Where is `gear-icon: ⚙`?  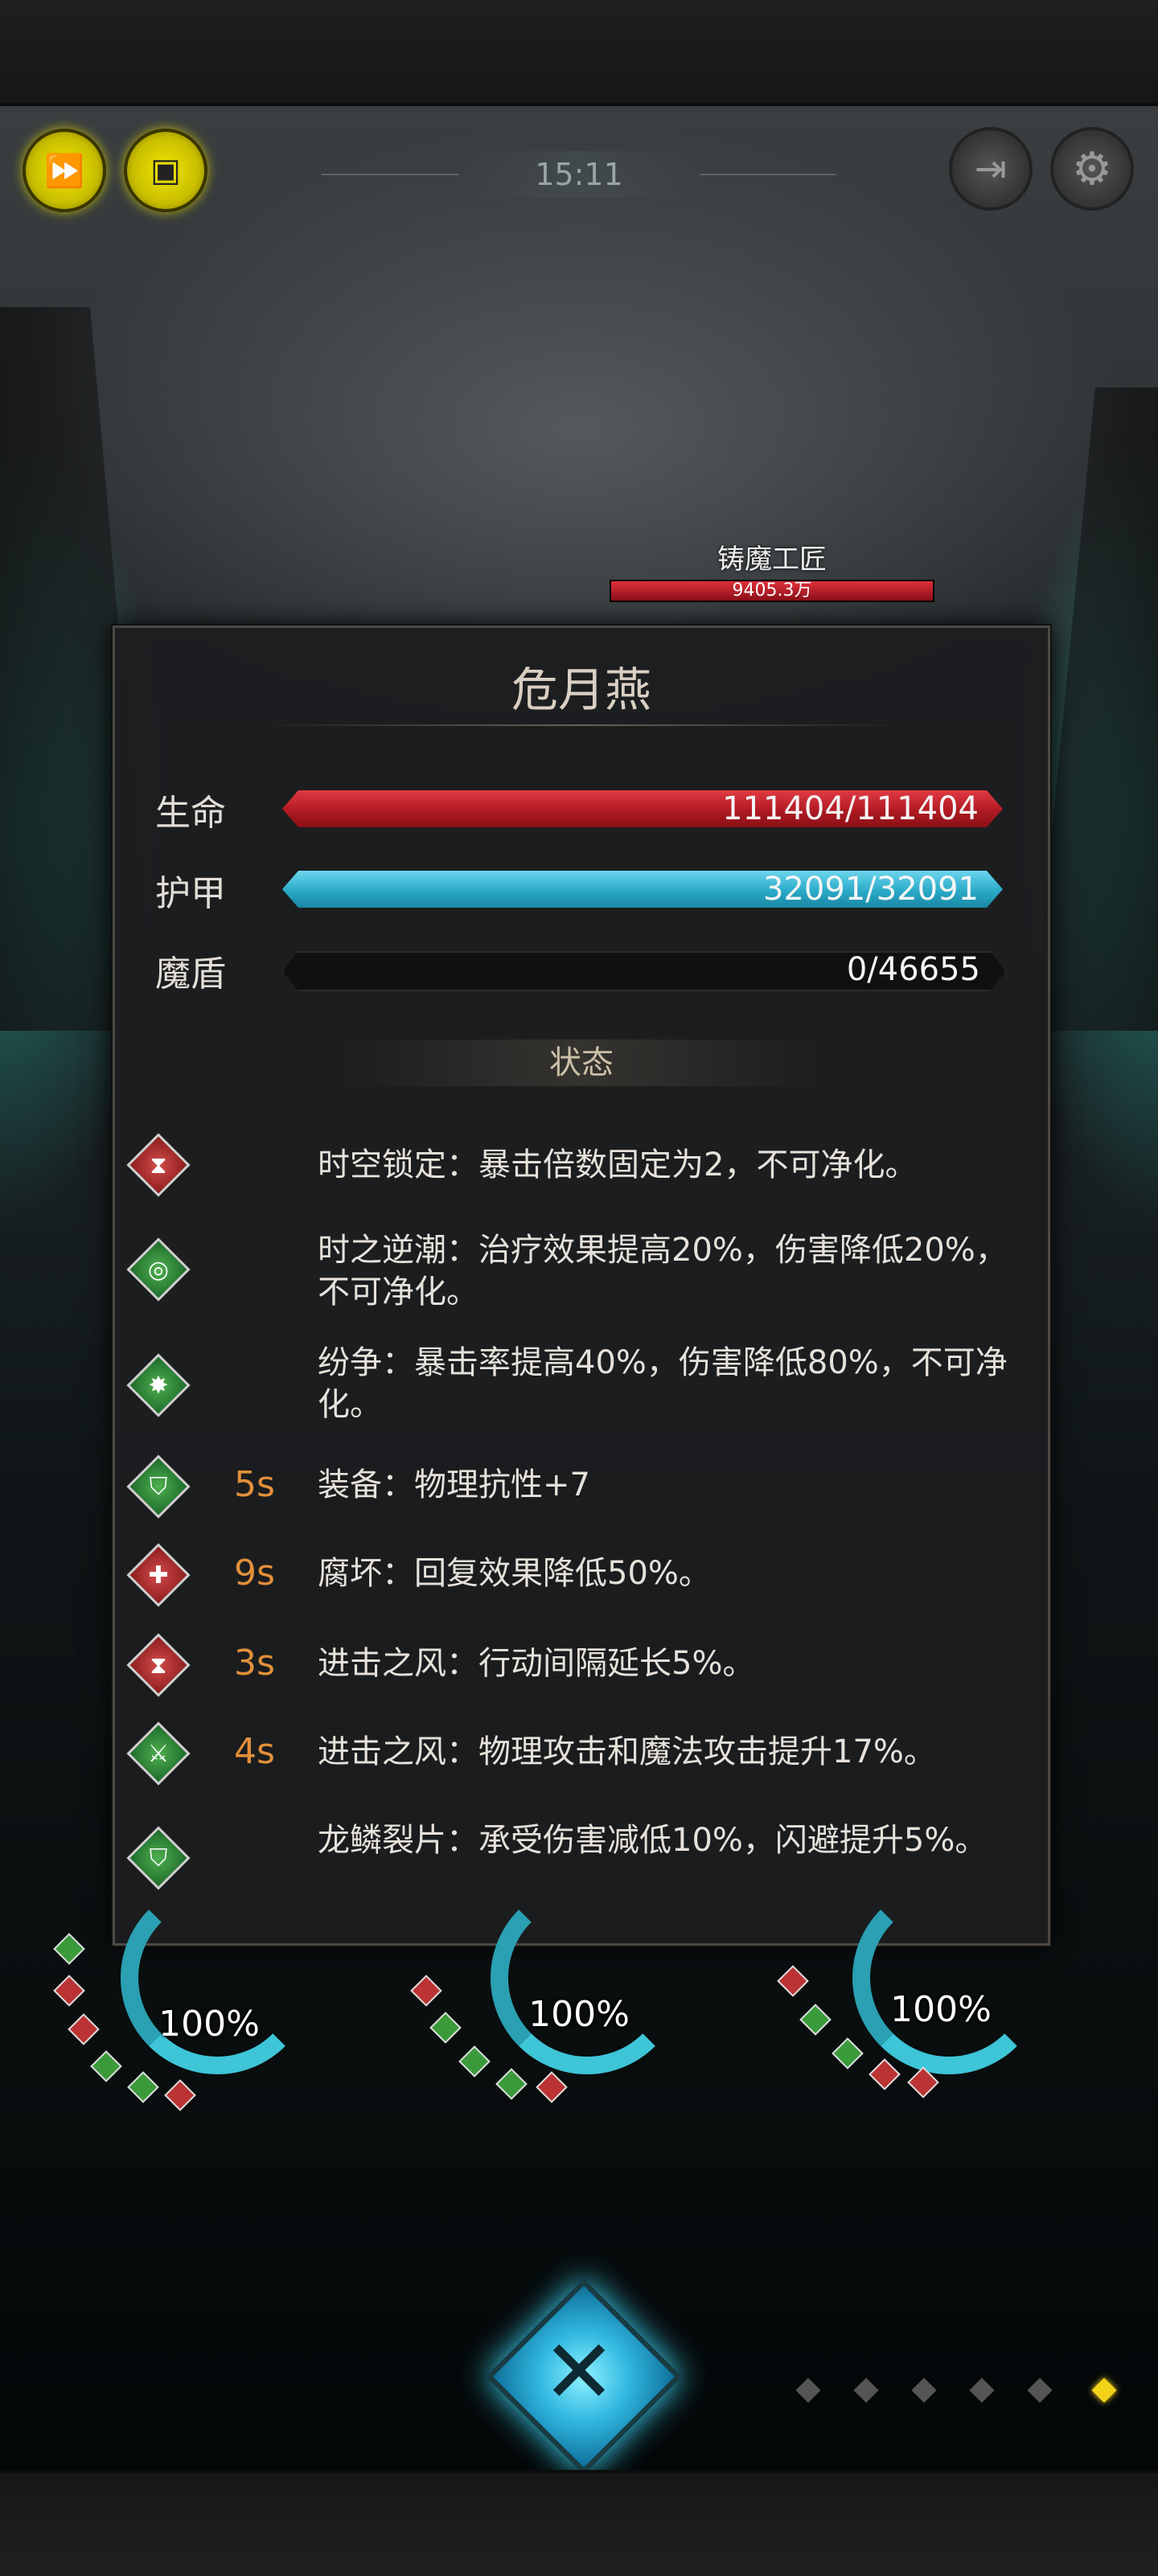 gear-icon: ⚙ is located at coordinates (1092, 168).